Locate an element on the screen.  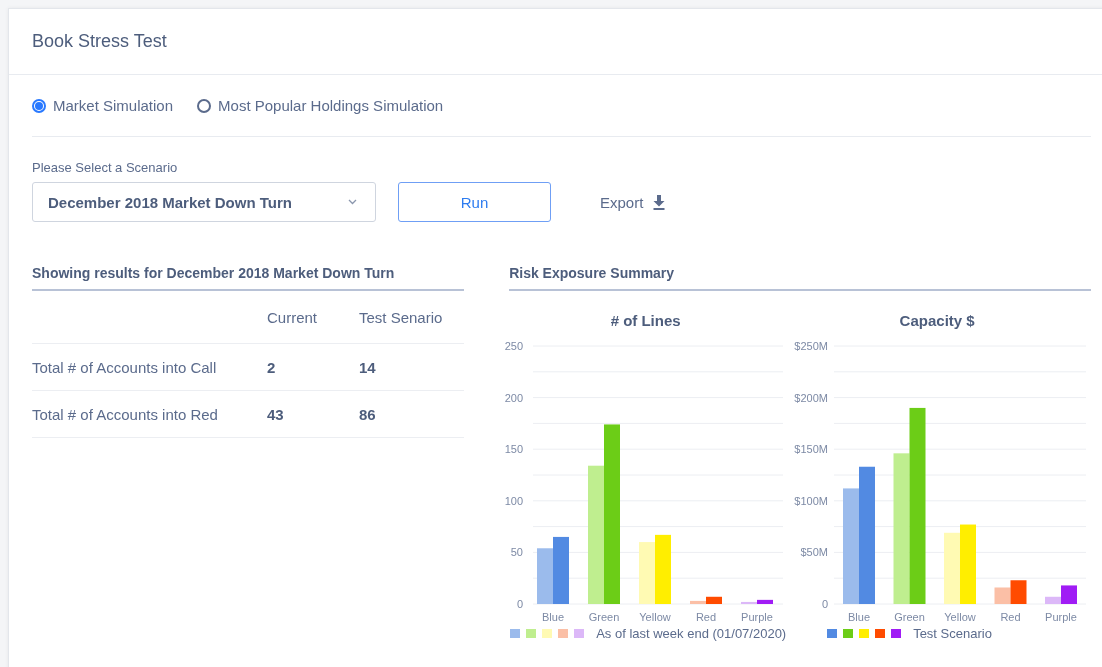
download-icon is located at coordinates (659, 202).